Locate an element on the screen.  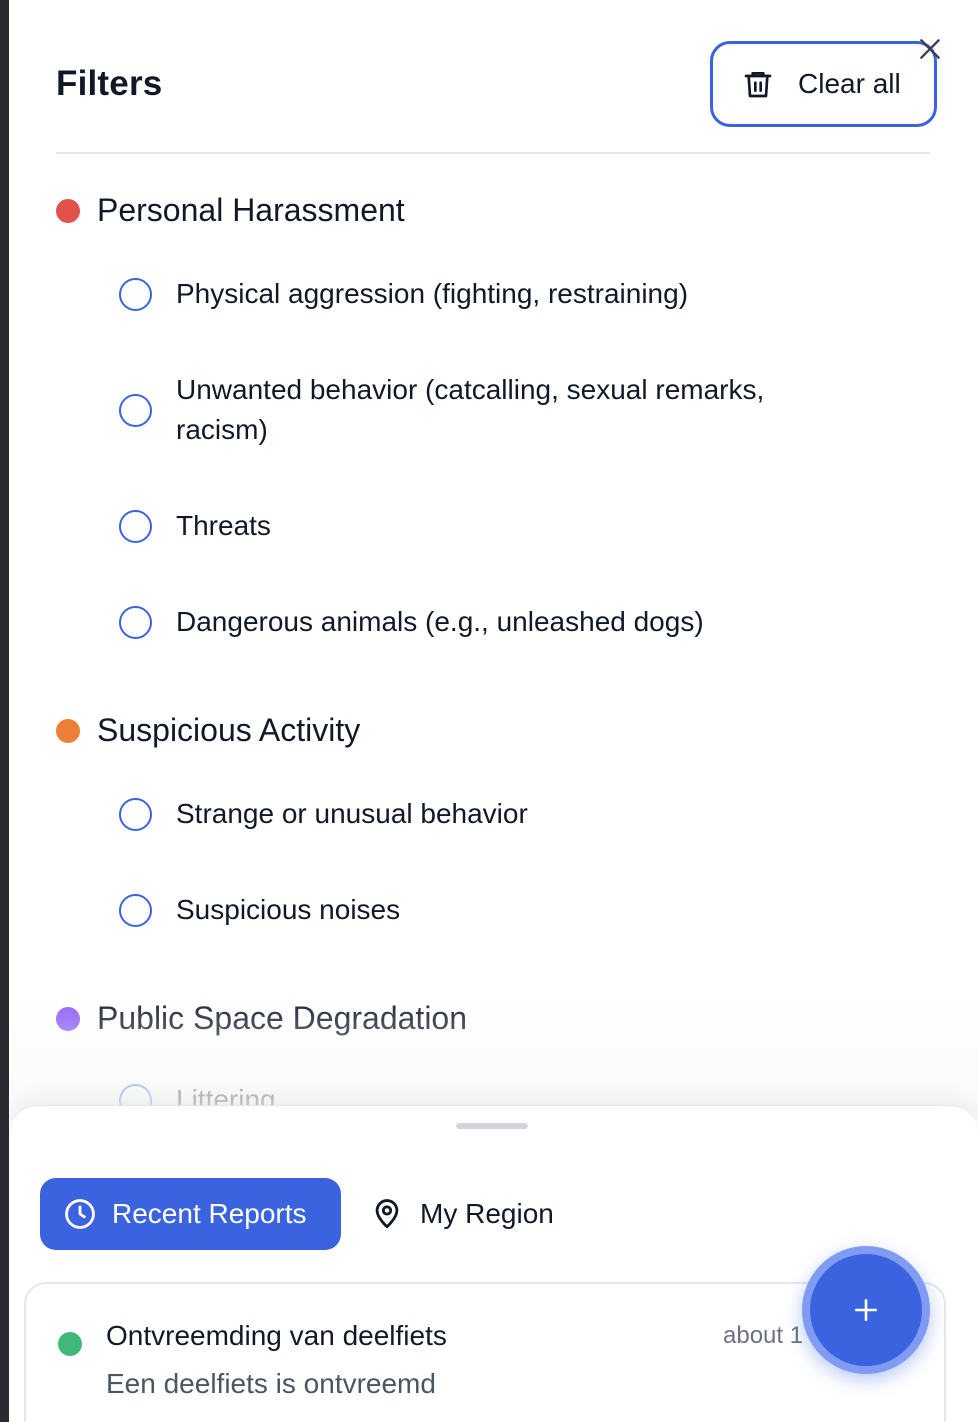
category-label: Suspicious Activity is located at coordinates (229, 730).